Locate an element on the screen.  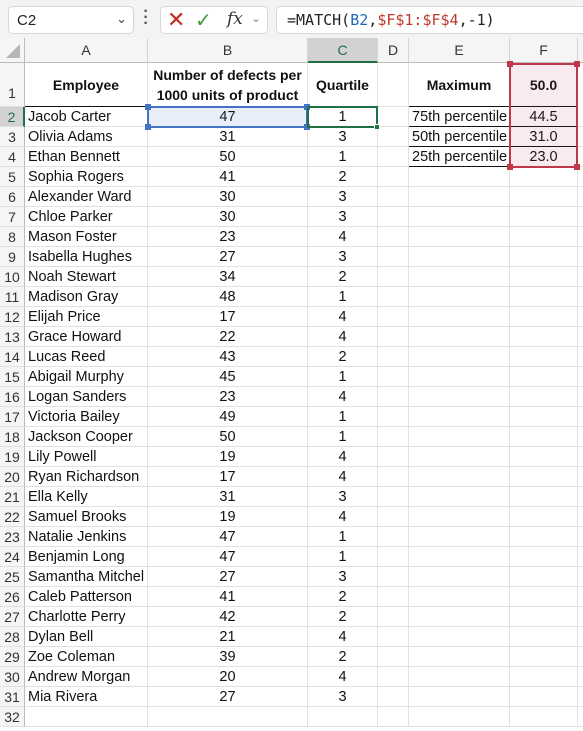
chevron-down-icon: ⌄ is located at coordinates (121, 19).